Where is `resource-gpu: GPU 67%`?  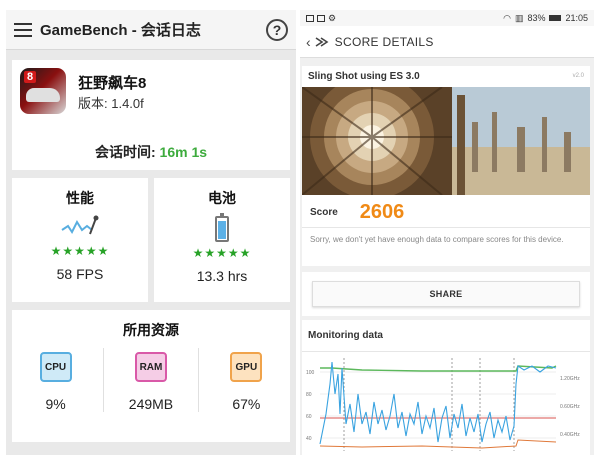
resource-gpu: GPU 67% is located at coordinates (246, 380).